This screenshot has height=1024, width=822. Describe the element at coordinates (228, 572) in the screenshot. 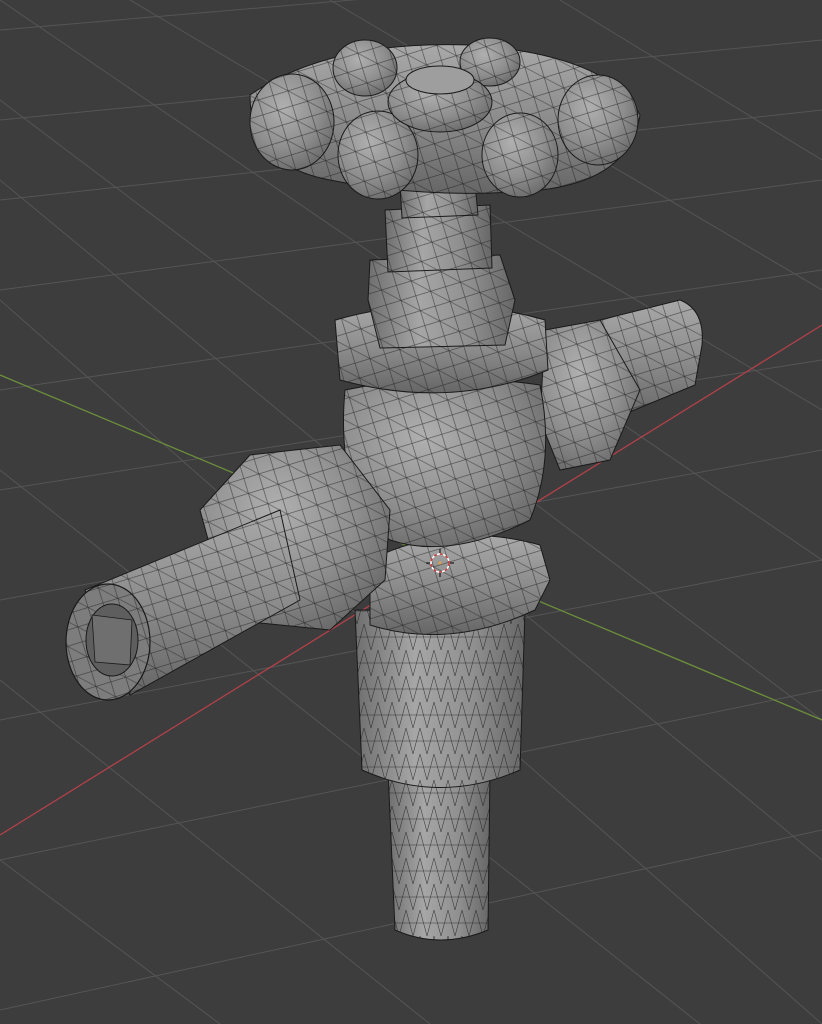

I see `left-inlet-pipe` at that location.